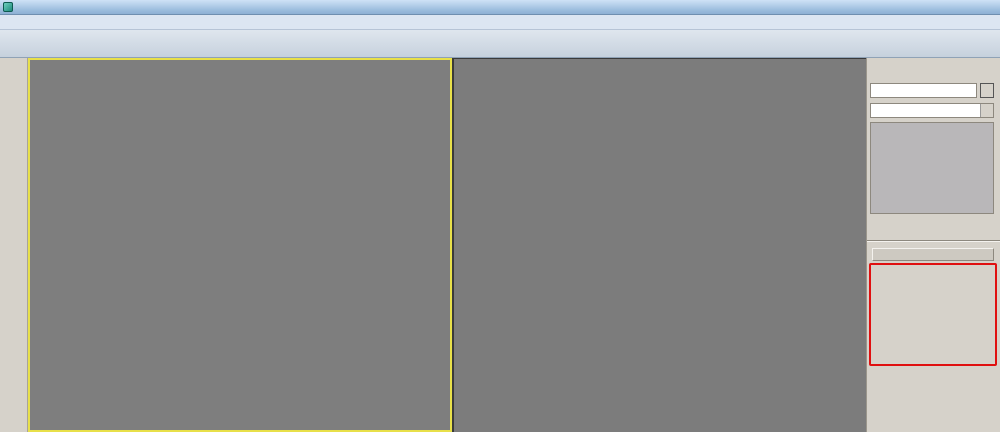 The width and height of the screenshot is (1000, 432). What do you see at coordinates (8, 7) in the screenshot?
I see `app-icon` at bounding box center [8, 7].